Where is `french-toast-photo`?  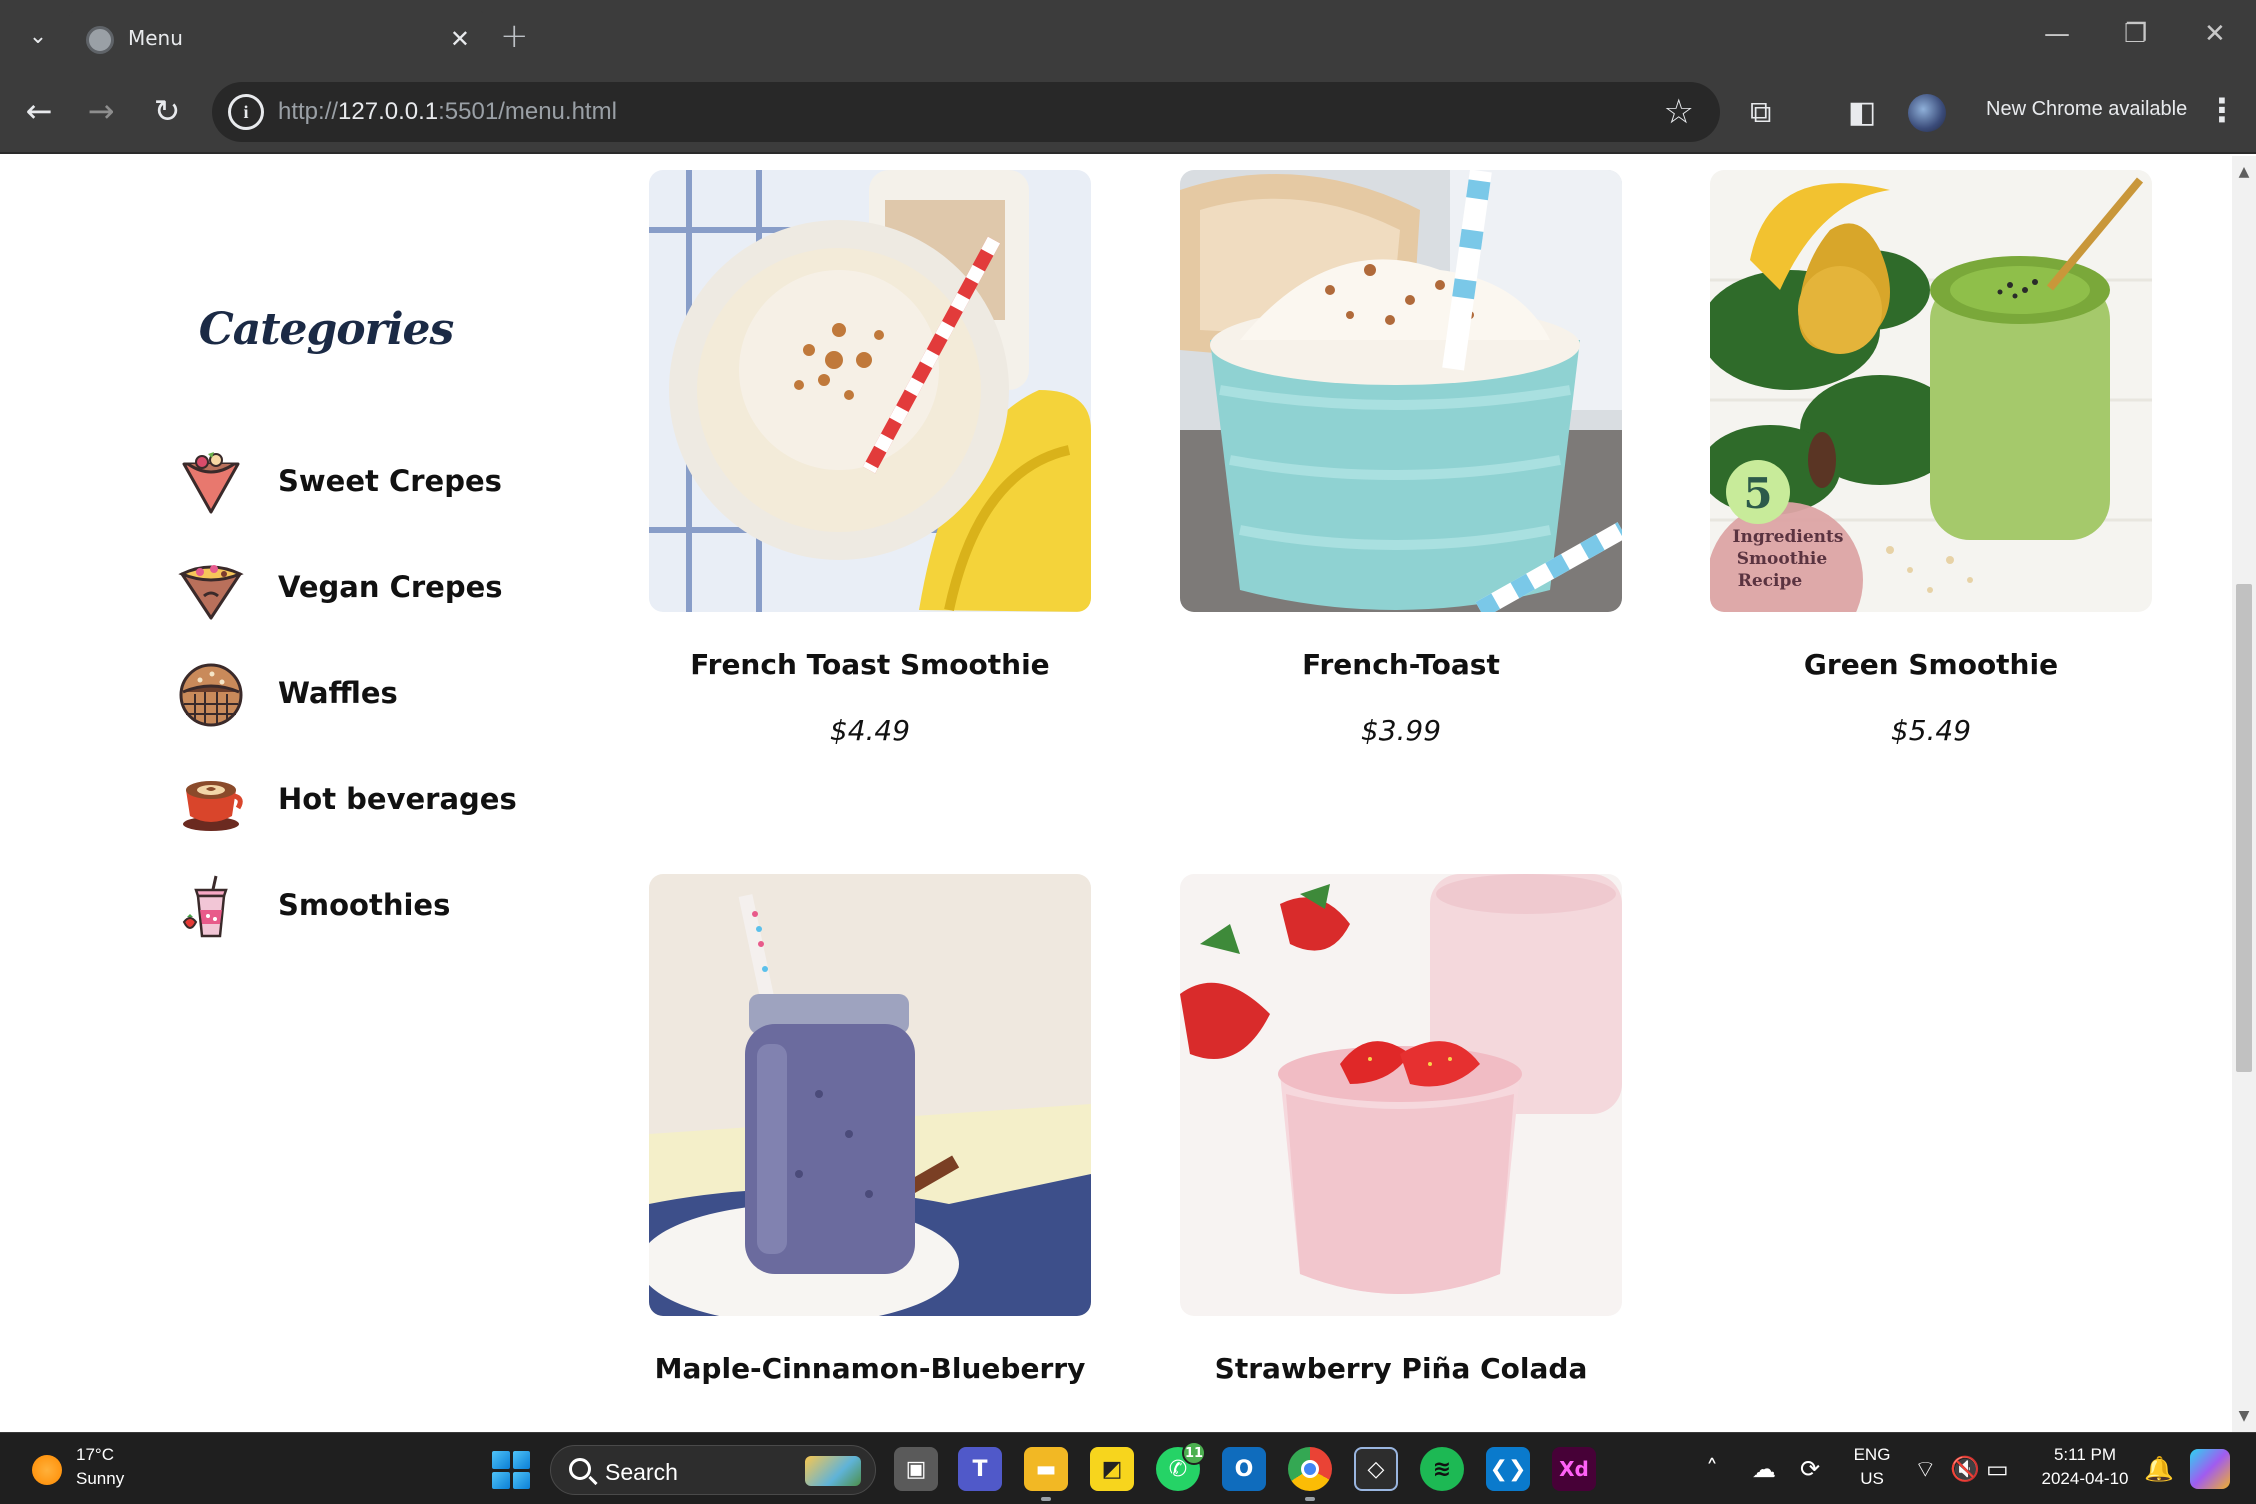 french-toast-photo is located at coordinates (1401, 391).